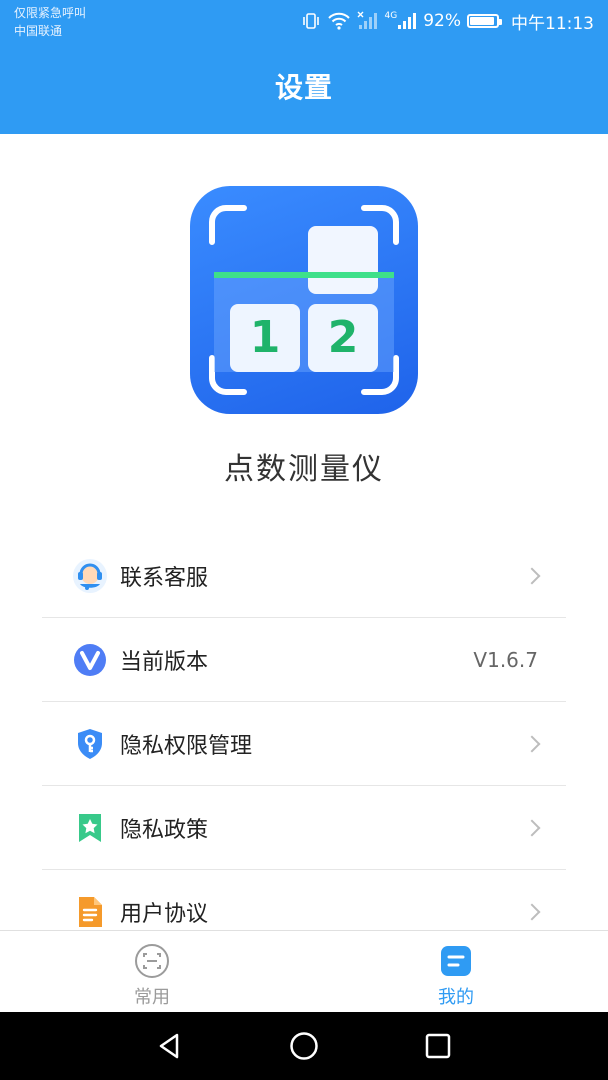  What do you see at coordinates (343, 337) in the screenshot?
I see `logo-digit-2: 2` at bounding box center [343, 337].